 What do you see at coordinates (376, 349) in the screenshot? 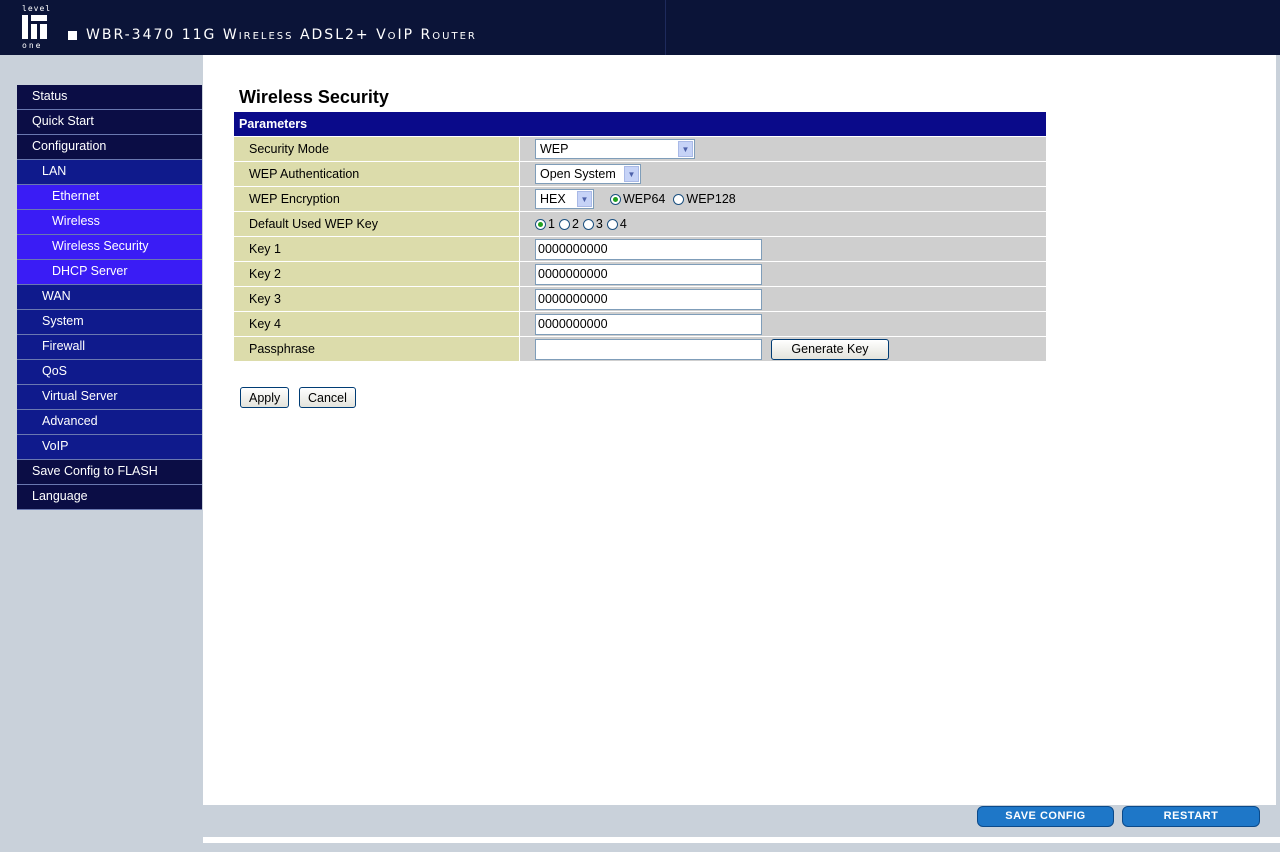
I see `passphrase-label: Passphrase` at bounding box center [376, 349].